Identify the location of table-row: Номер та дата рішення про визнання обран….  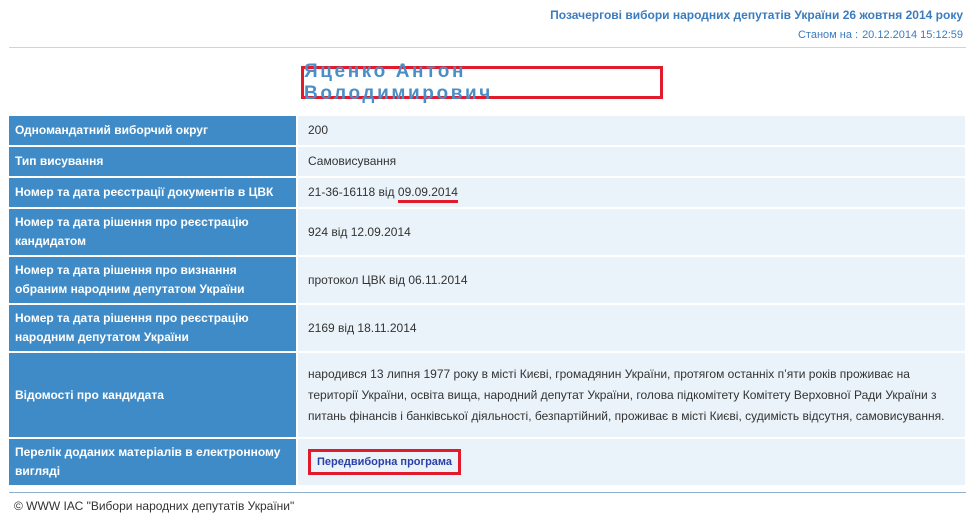
(487, 280).